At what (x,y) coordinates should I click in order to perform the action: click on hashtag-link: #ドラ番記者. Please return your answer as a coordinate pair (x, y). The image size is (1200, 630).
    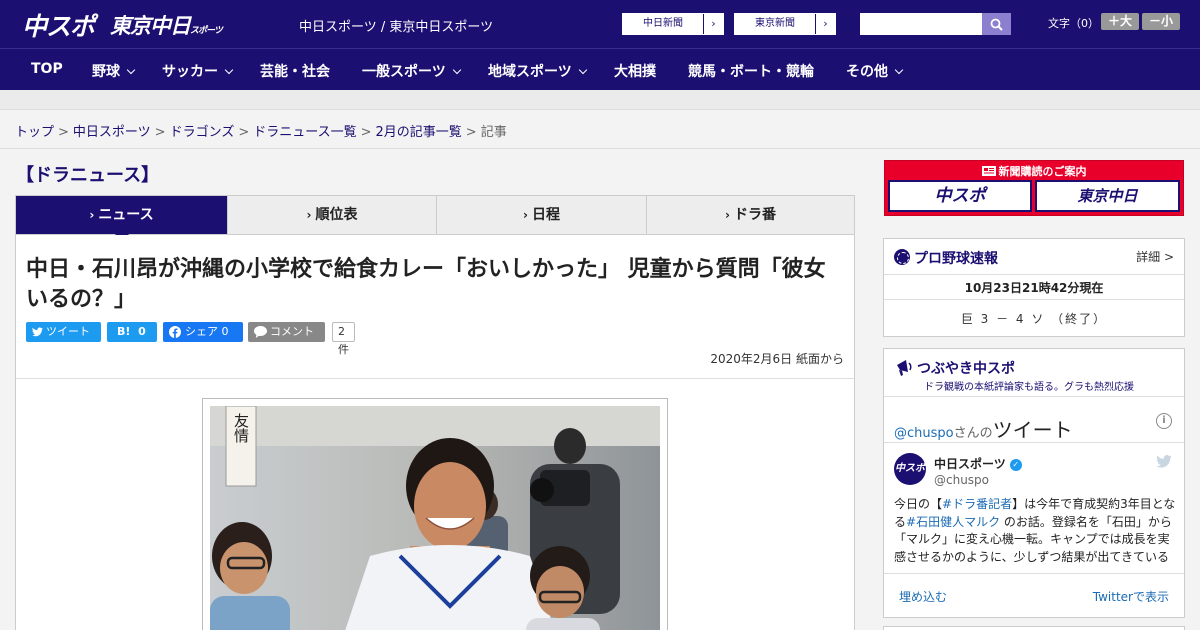
    Looking at the image, I should click on (977, 504).